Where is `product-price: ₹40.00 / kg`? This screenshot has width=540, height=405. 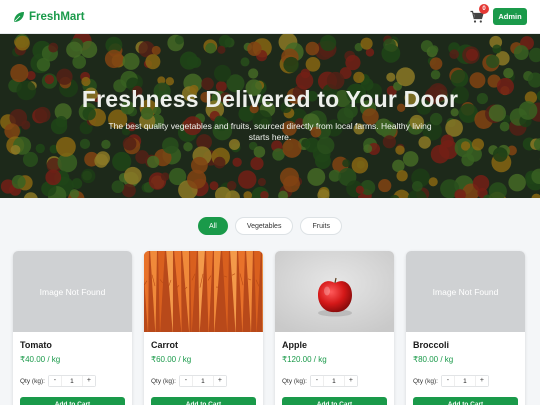 product-price: ₹40.00 / kg is located at coordinates (40, 359).